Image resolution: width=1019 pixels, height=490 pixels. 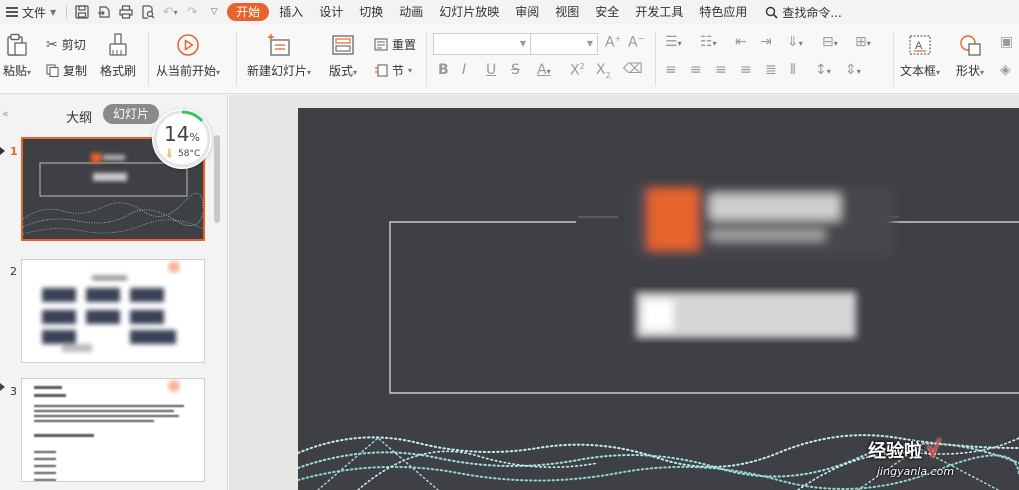 I want to click on tab-animations: 动画, so click(x=411, y=12).